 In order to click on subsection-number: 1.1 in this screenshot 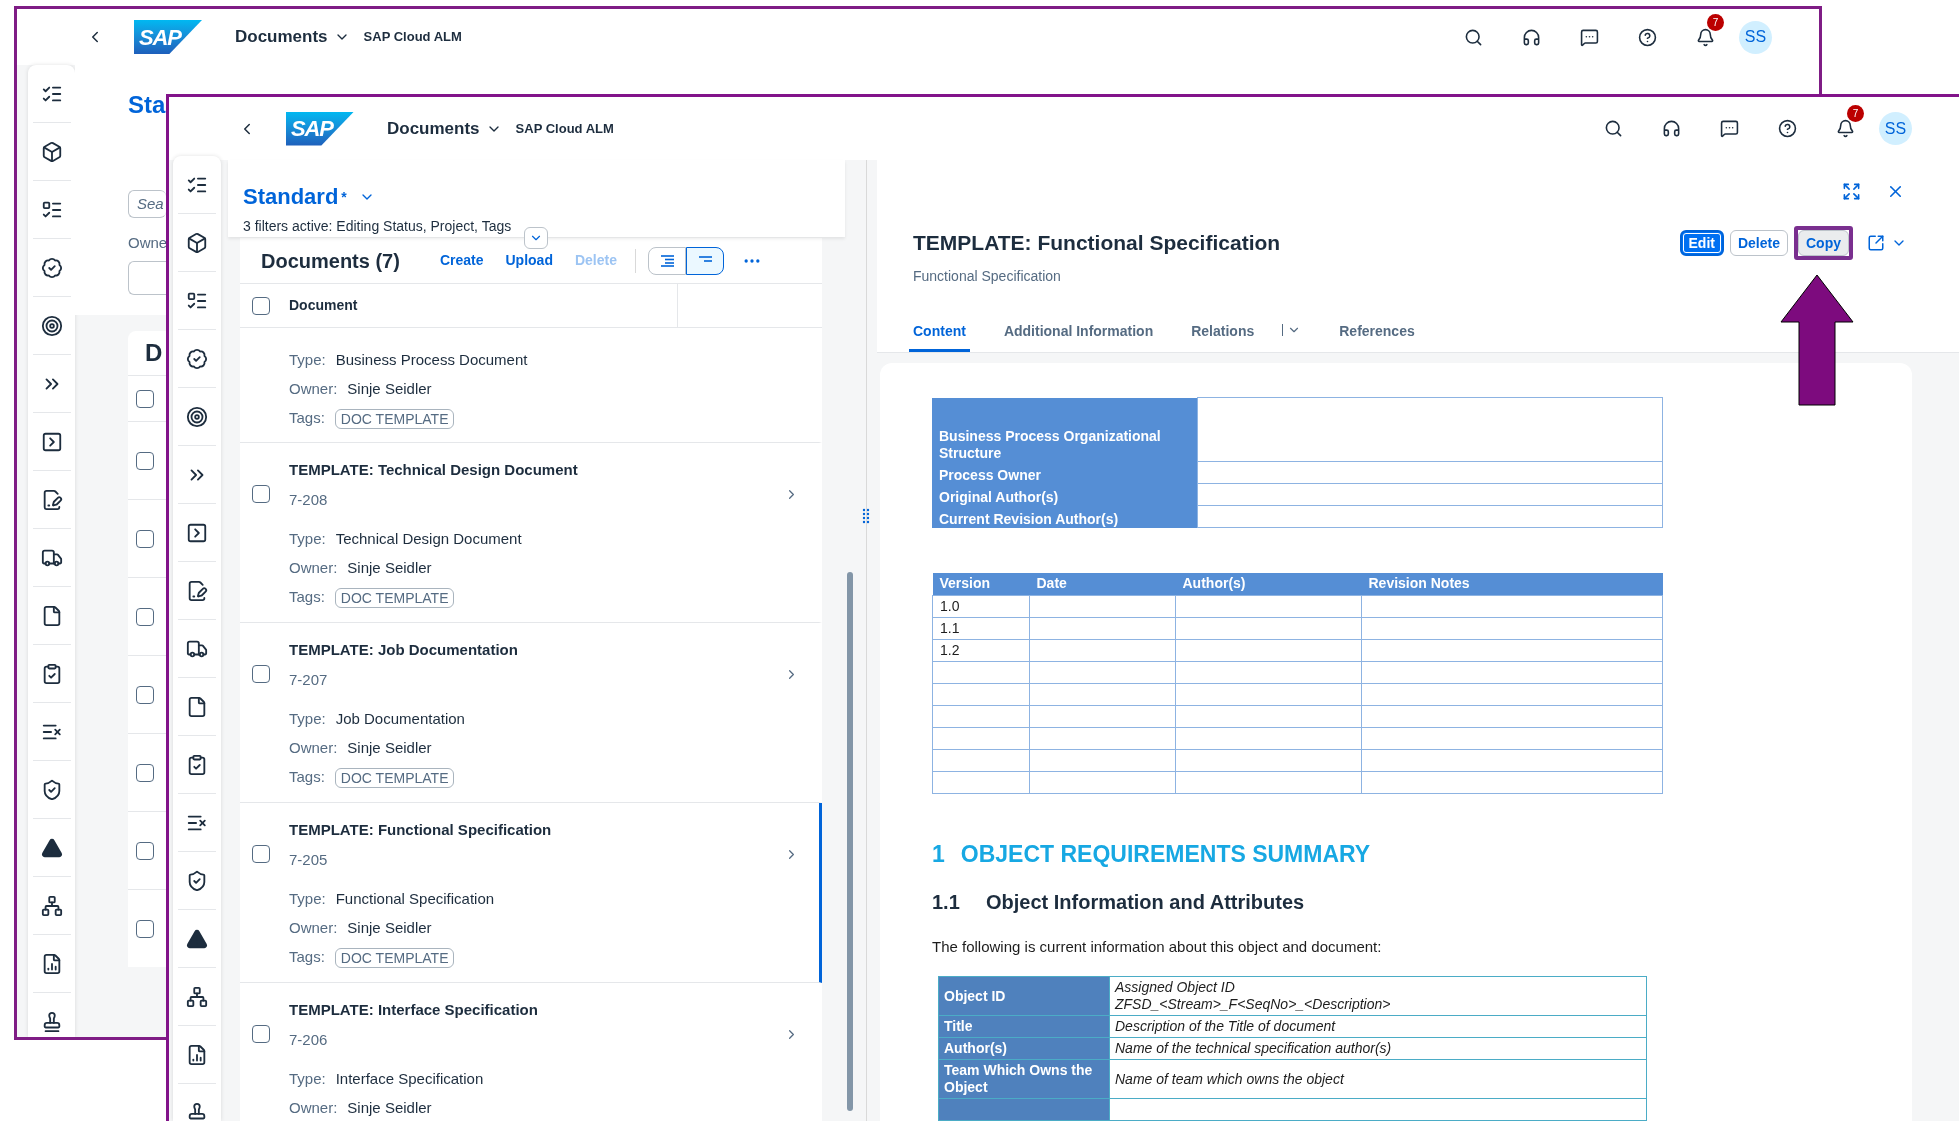, I will do `click(946, 901)`.